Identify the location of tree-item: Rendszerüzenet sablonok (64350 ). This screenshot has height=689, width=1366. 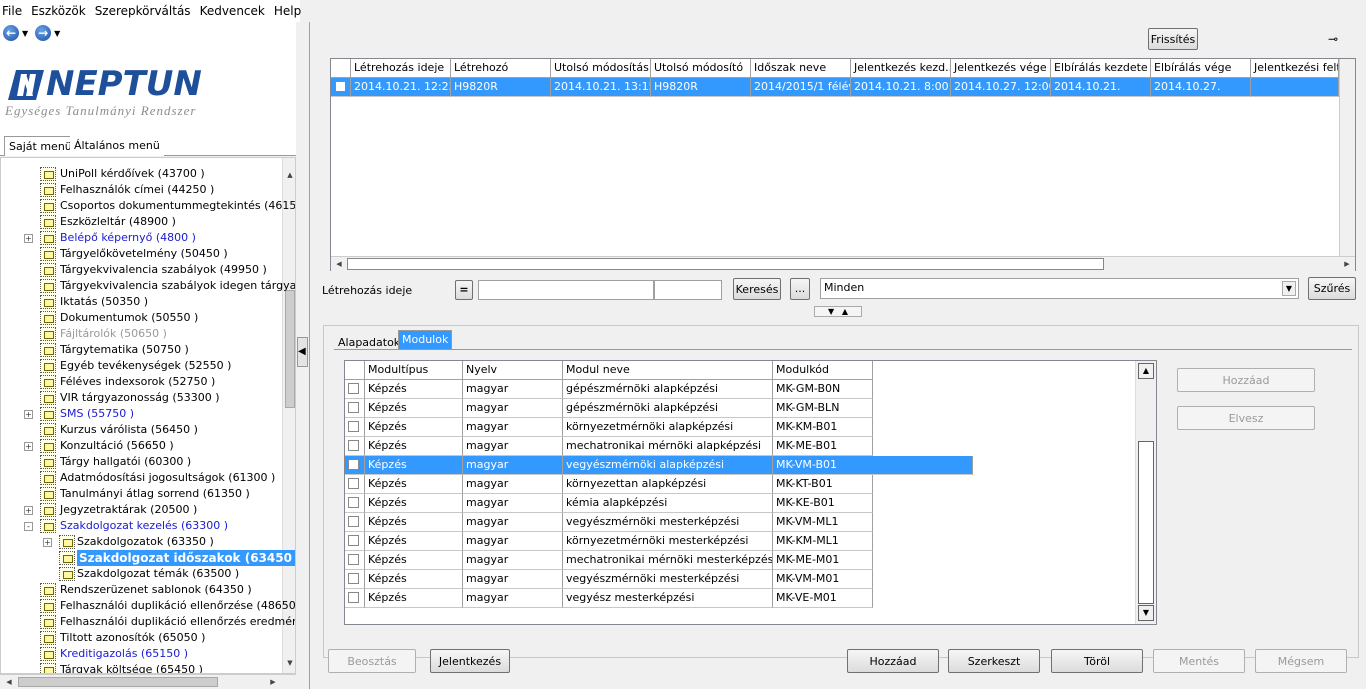
(141, 590).